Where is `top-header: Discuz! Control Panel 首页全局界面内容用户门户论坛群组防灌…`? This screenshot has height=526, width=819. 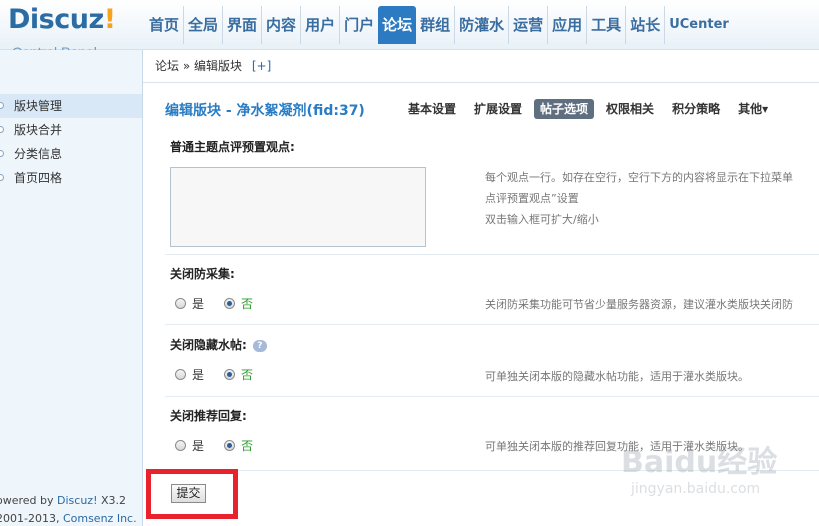
top-header: Discuz! Control Panel 首页全局界面内容用户门户论坛群组防灌… is located at coordinates (409, 30).